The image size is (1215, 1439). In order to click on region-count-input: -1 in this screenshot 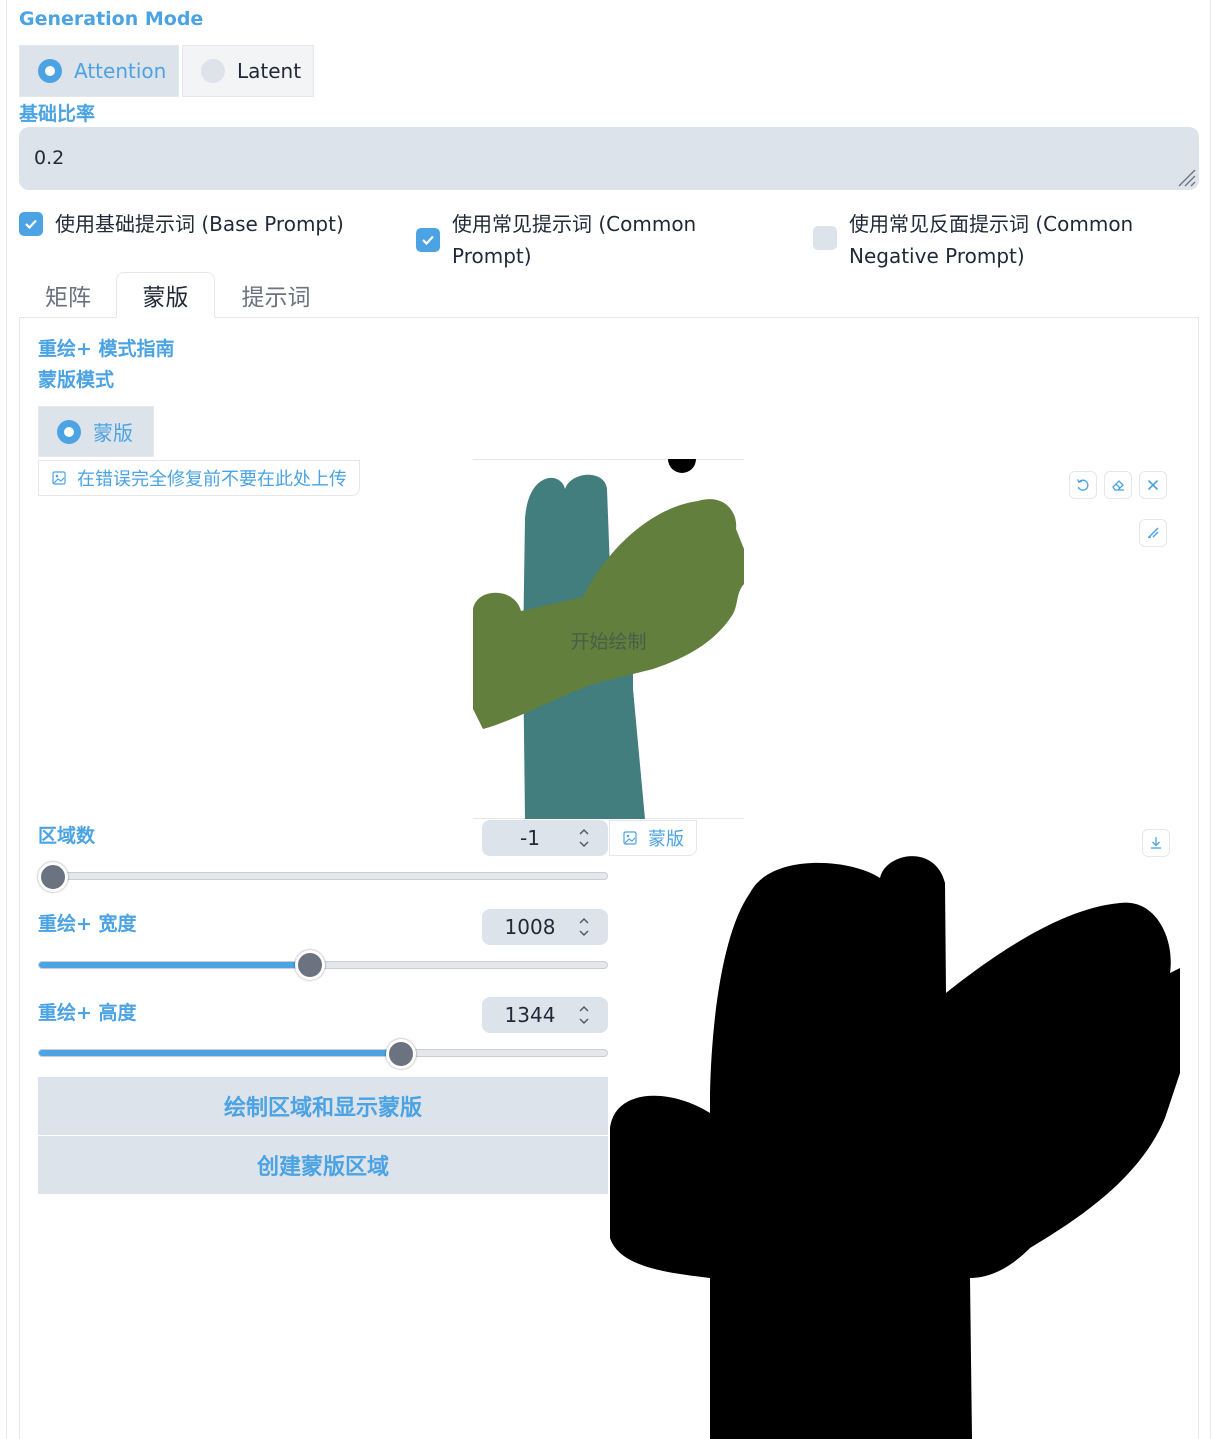, I will do `click(545, 838)`.